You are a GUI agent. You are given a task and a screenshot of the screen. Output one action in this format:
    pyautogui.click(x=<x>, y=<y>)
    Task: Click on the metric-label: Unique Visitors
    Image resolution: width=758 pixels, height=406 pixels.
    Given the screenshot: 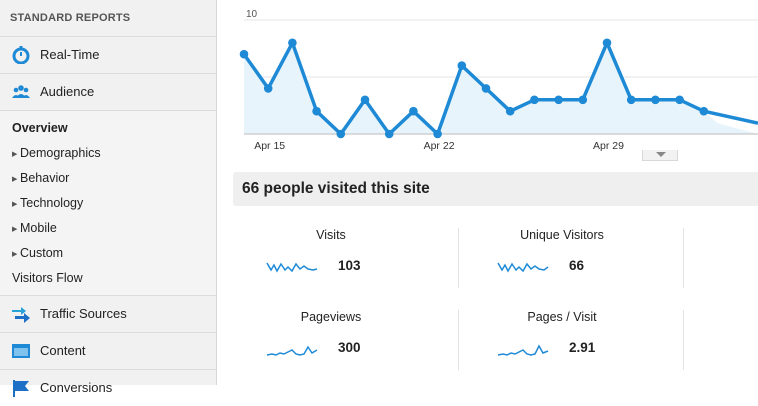 What is the action you would take?
    pyautogui.click(x=562, y=235)
    